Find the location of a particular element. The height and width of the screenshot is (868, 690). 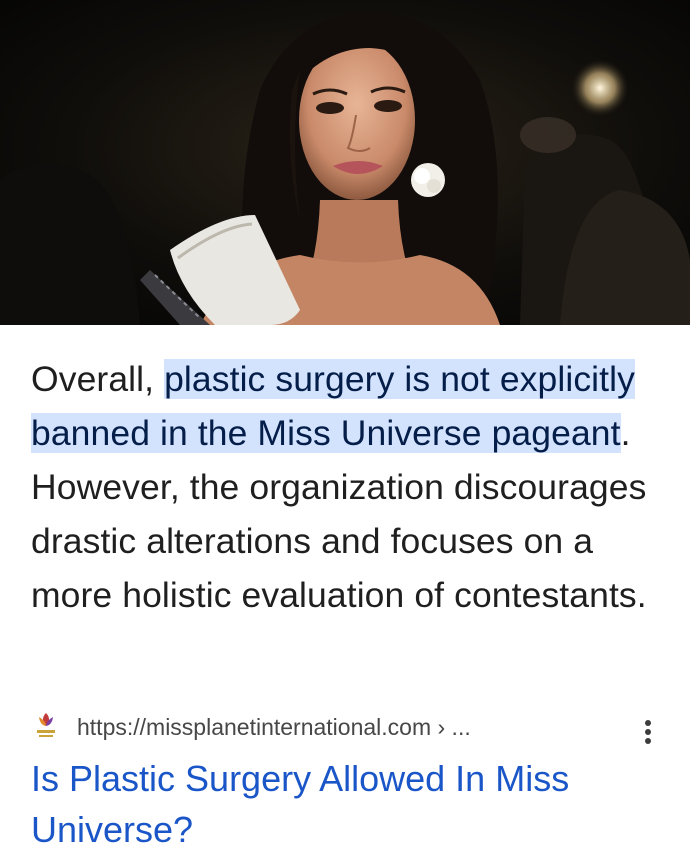

snippet-lead: Overall, is located at coordinates (98, 379).